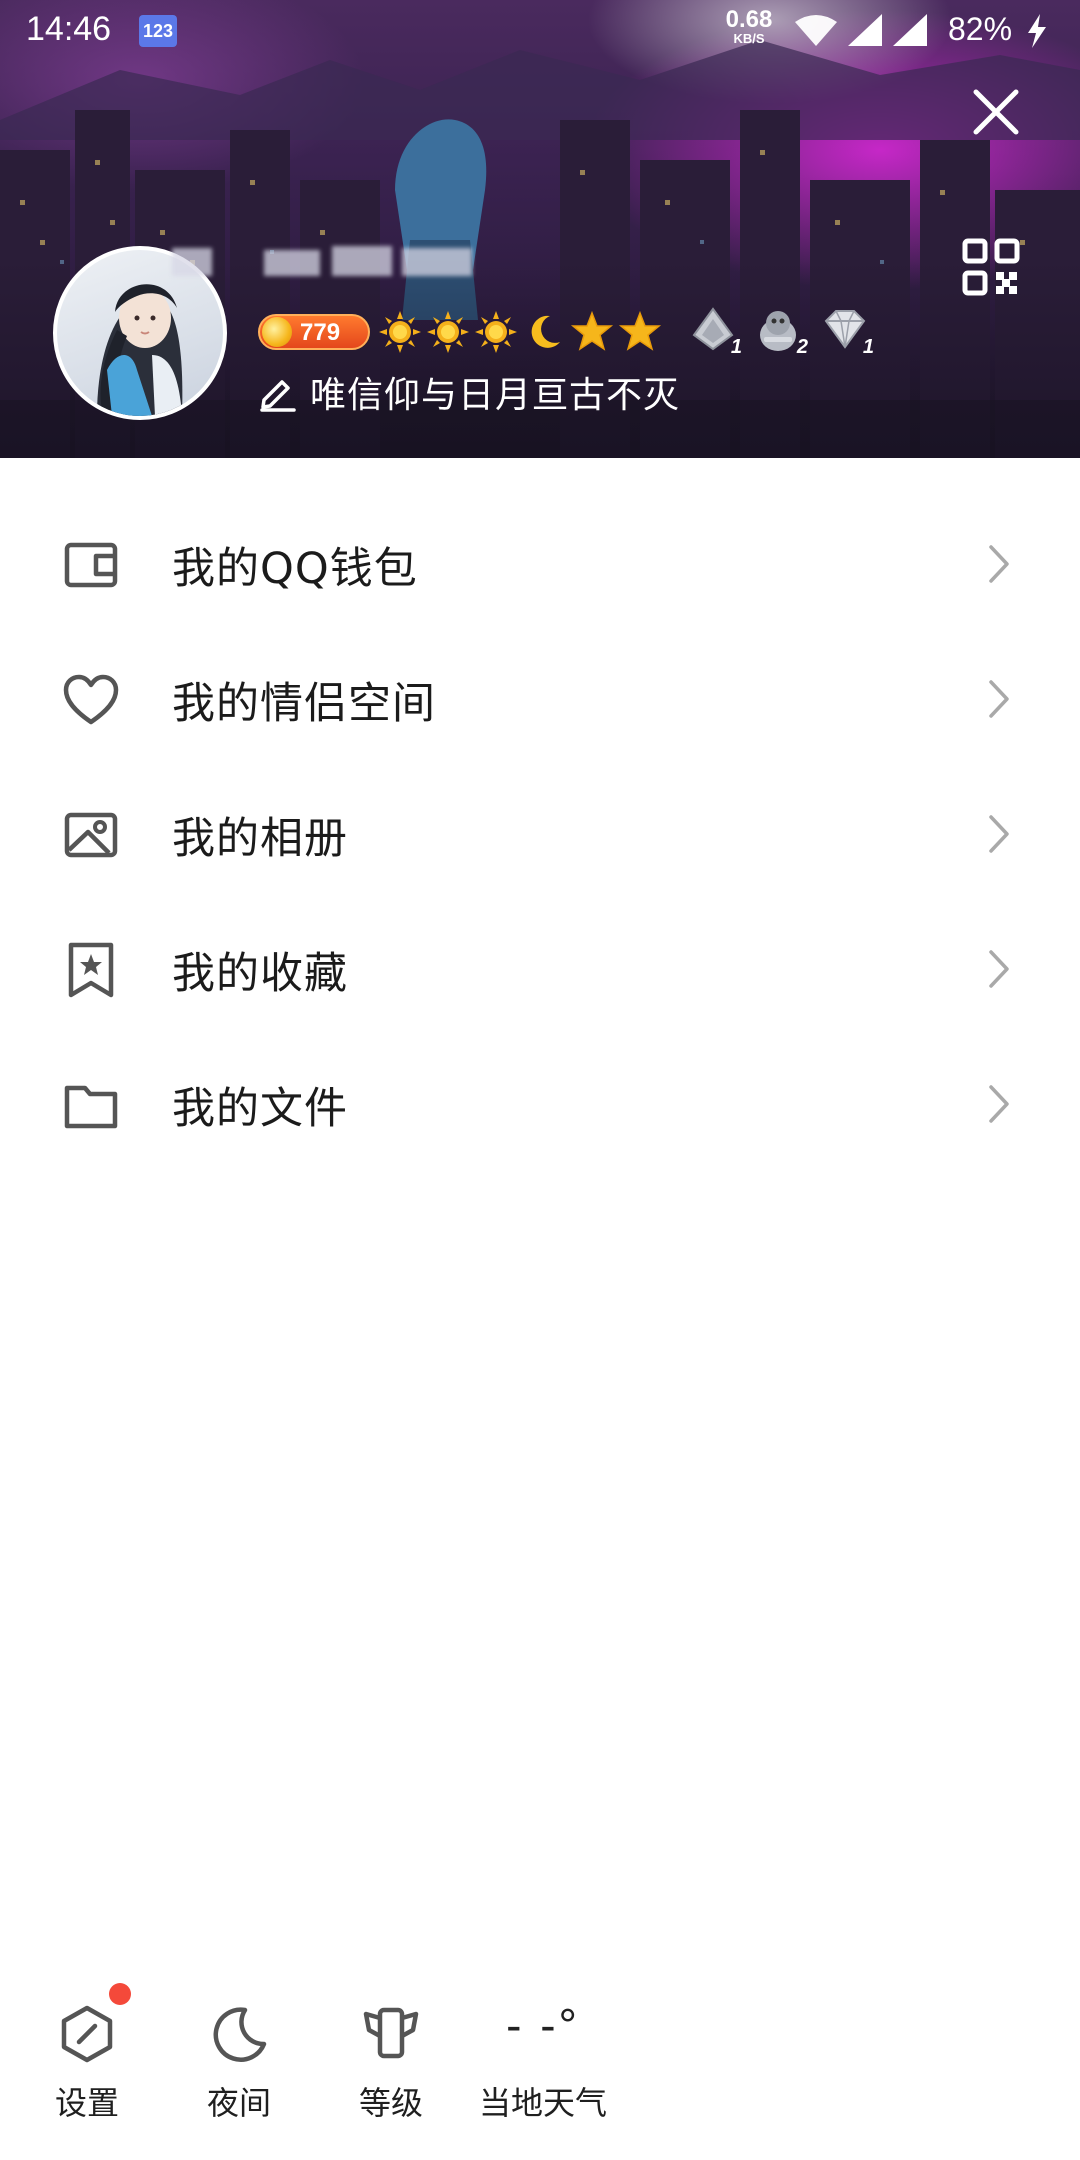  What do you see at coordinates (540, 1104) in the screenshot?
I see `menu-item-files: 我的文件` at bounding box center [540, 1104].